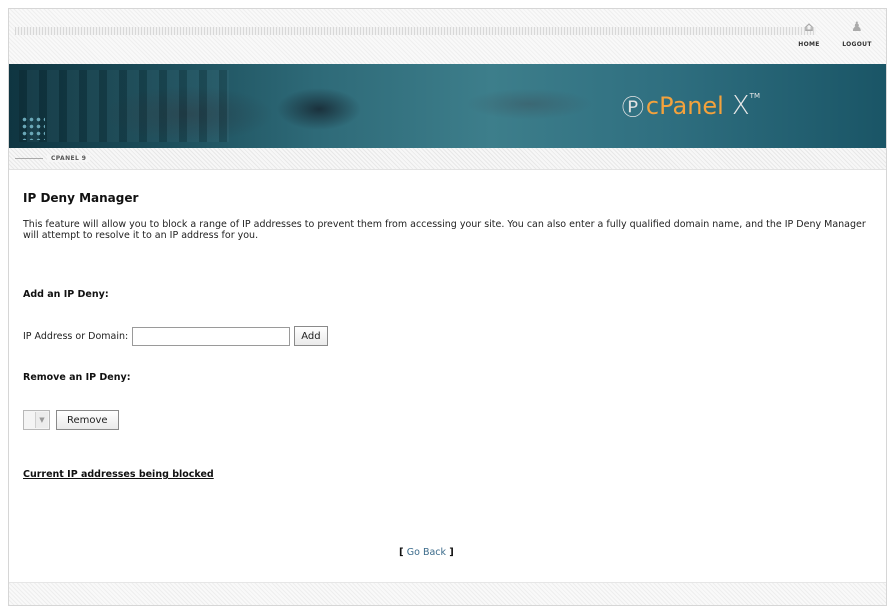 Image resolution: width=895 pixels, height=610 pixels. What do you see at coordinates (76, 336) in the screenshot?
I see `ip-field-label: IP Address or Domain:` at bounding box center [76, 336].